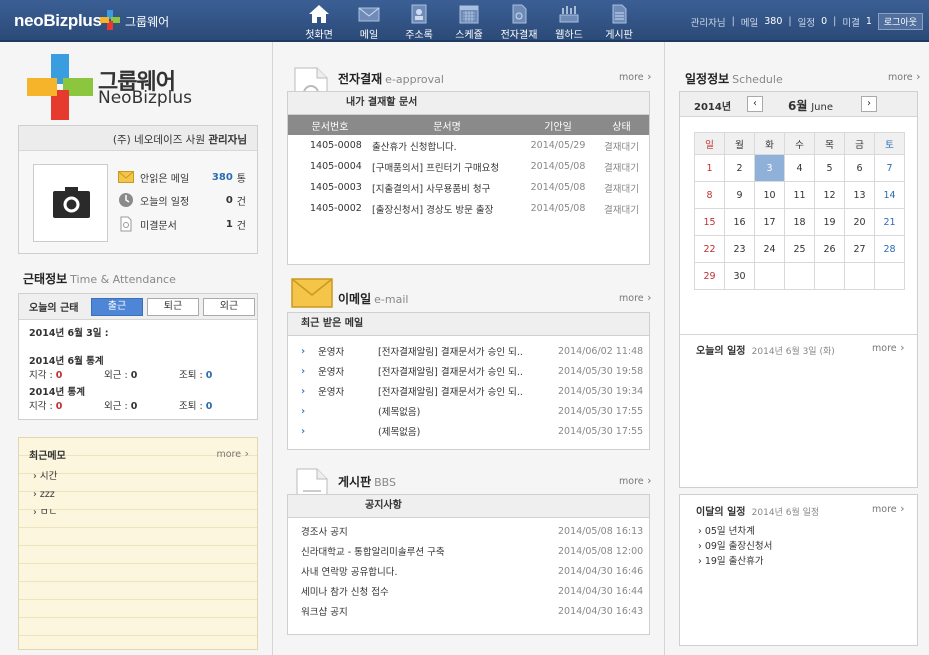 The height and width of the screenshot is (655, 929). I want to click on calendar-day: 7, so click(889, 168).